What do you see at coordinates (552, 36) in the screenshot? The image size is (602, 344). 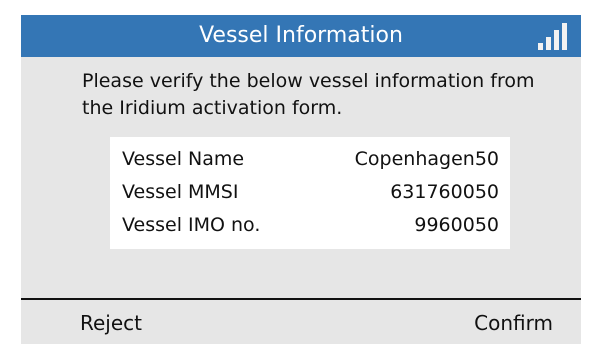 I see `signal-strength-icon` at bounding box center [552, 36].